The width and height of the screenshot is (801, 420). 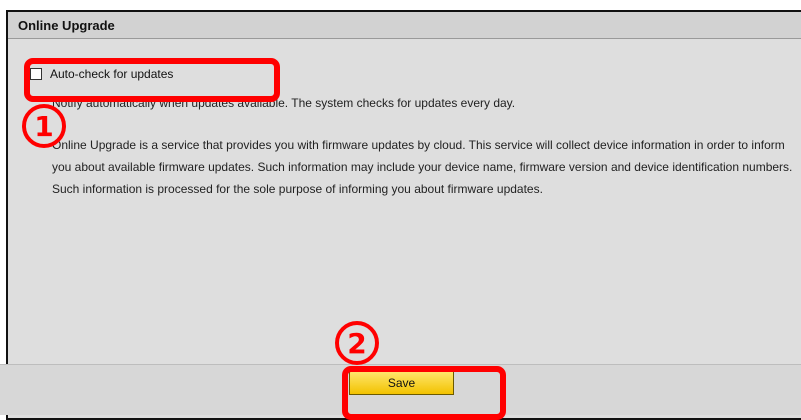 I want to click on highlight-box-checkbox, so click(x=152, y=80).